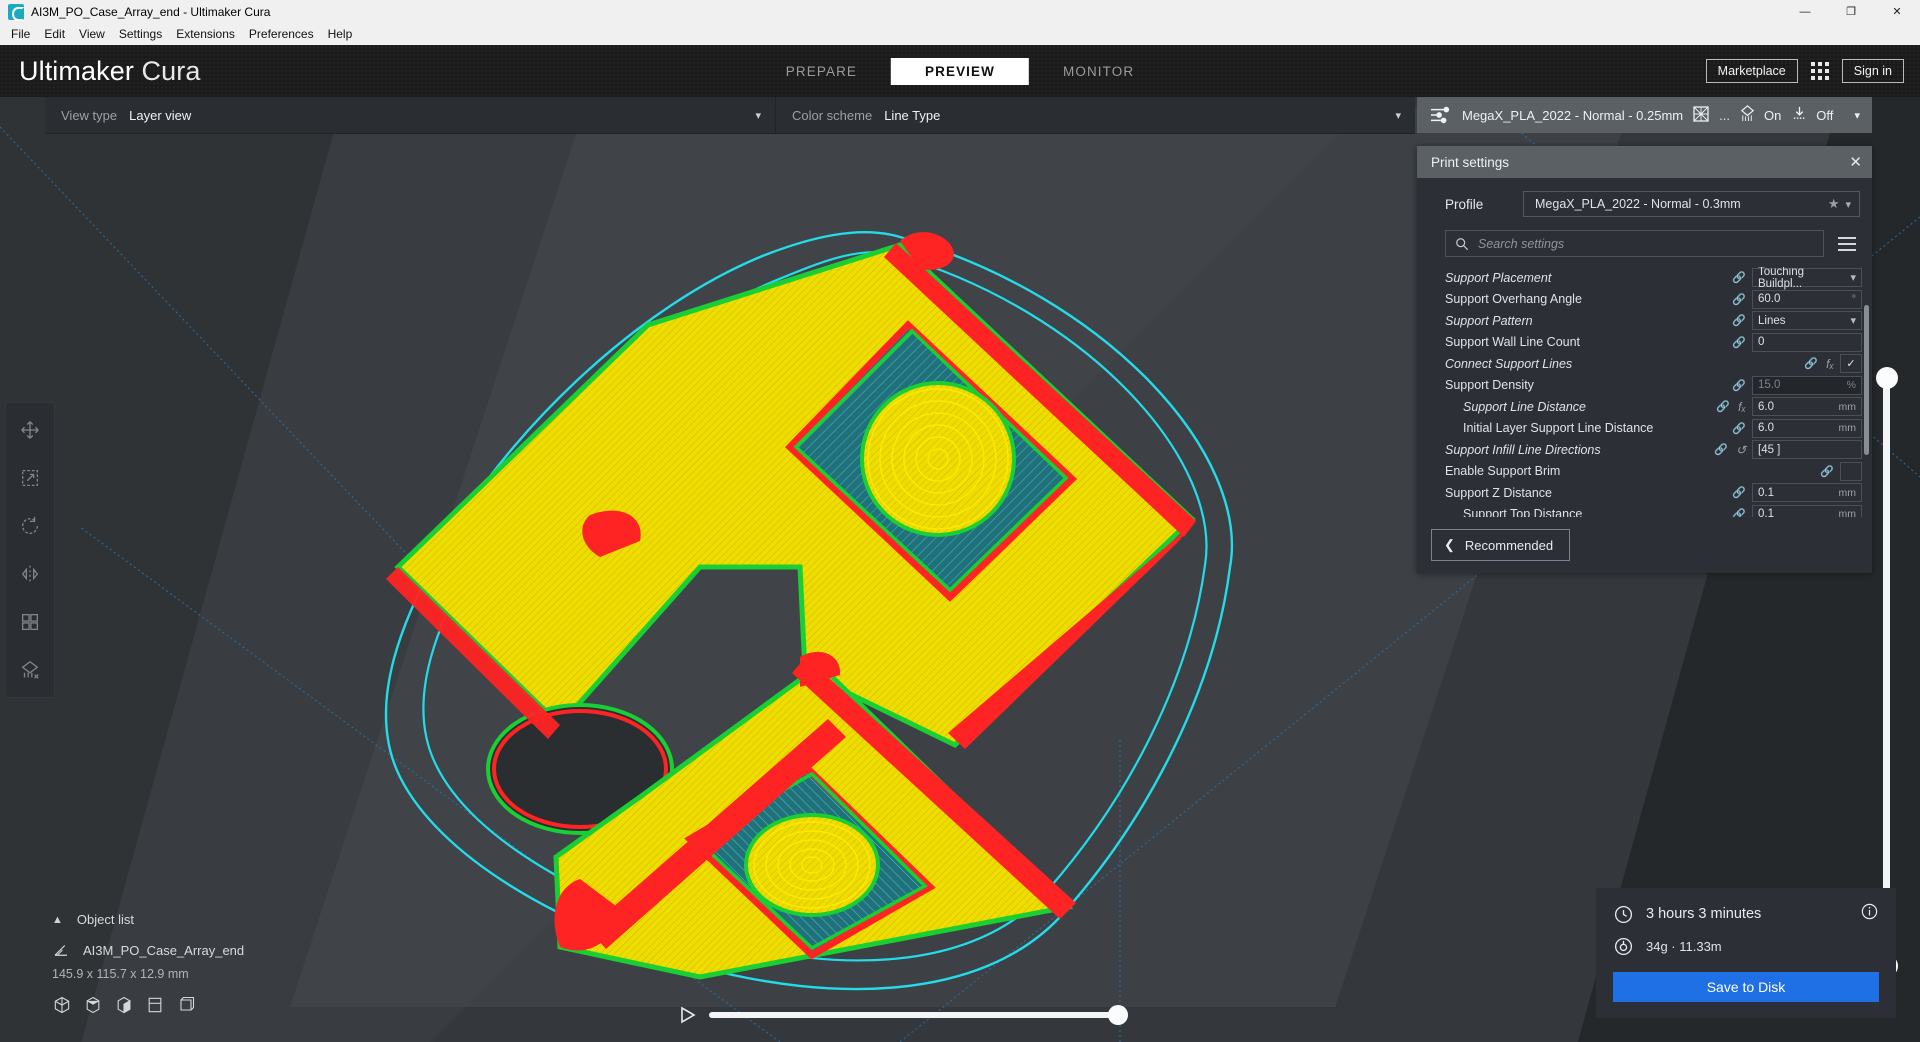  What do you see at coordinates (1869, 914) in the screenshot?
I see `print-info-button` at bounding box center [1869, 914].